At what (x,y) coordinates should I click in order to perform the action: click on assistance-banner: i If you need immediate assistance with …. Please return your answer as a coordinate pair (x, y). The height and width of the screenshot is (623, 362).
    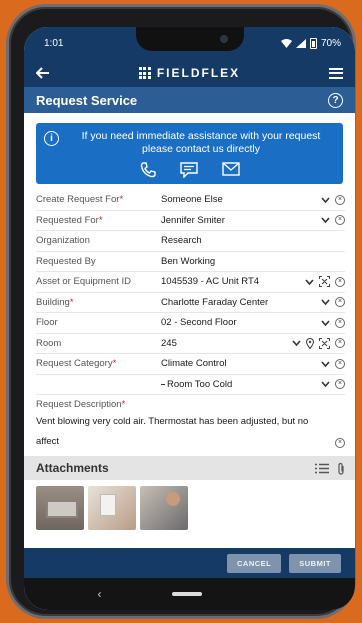
    Looking at the image, I should click on (189, 153).